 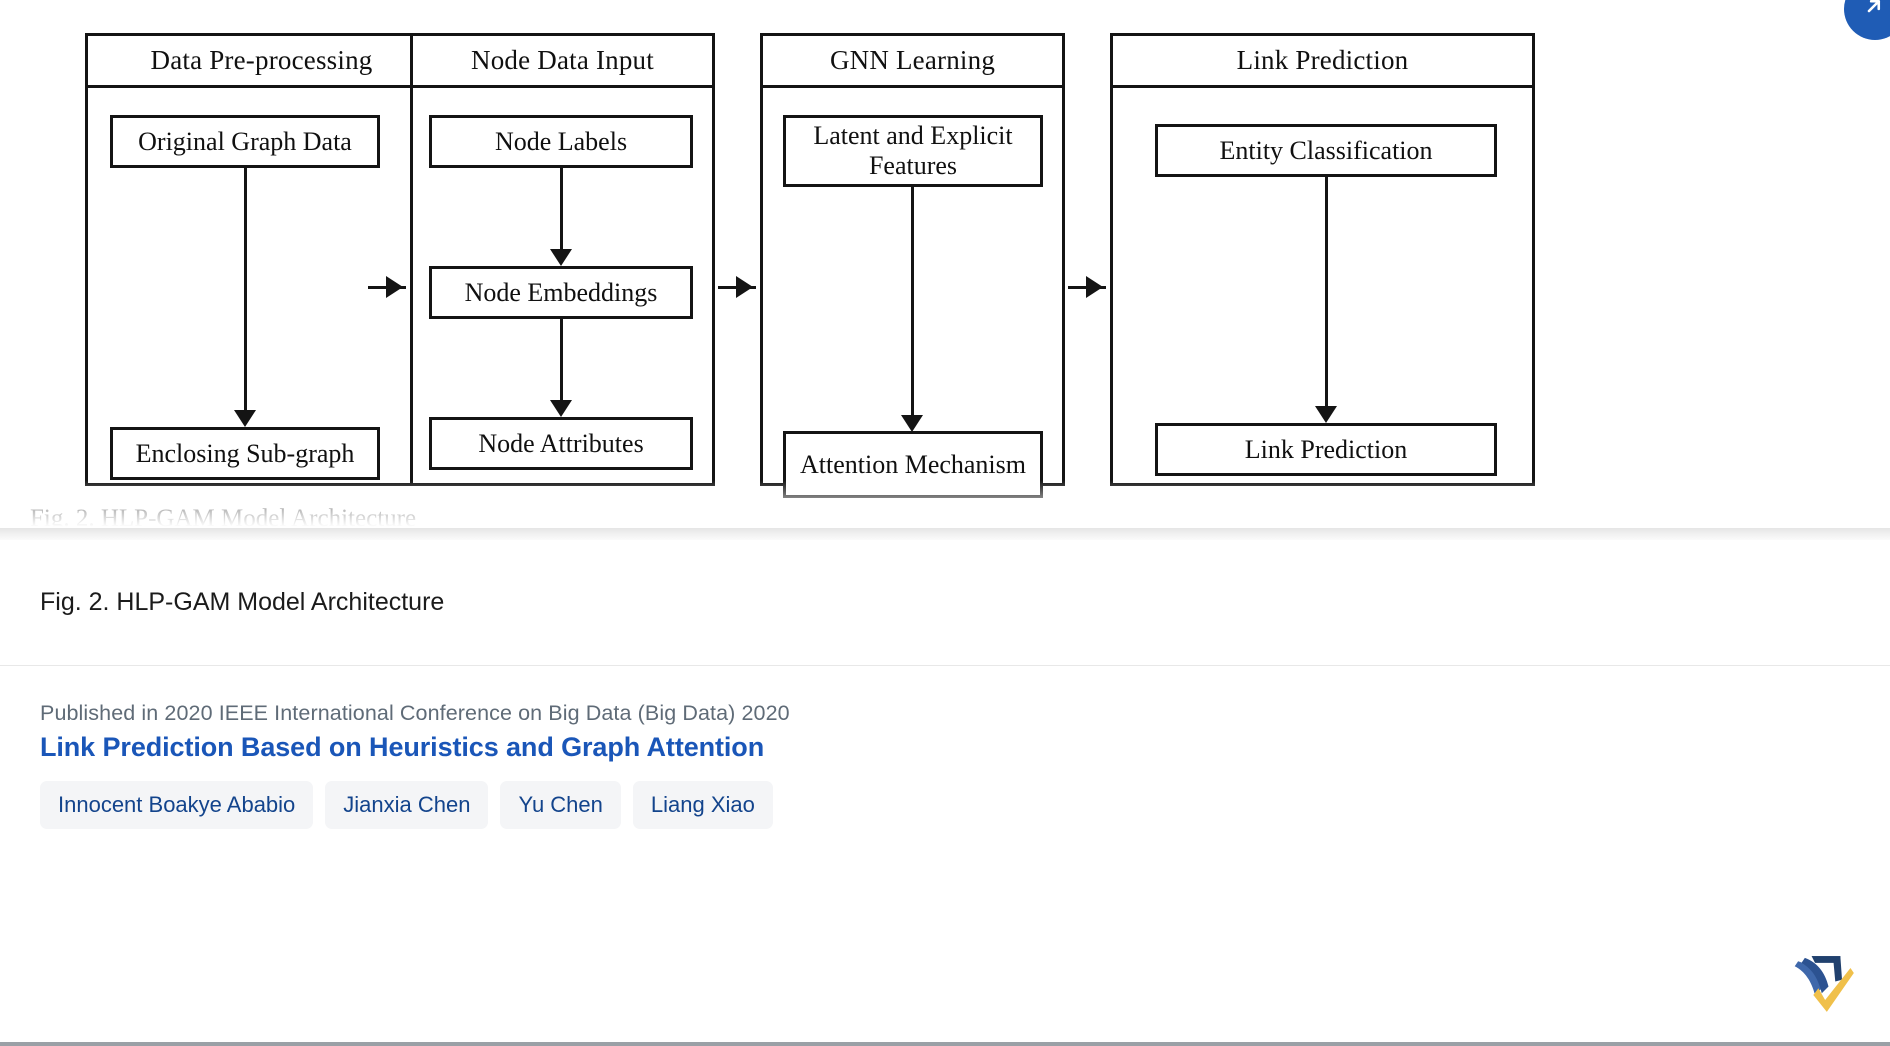 What do you see at coordinates (1326, 449) in the screenshot?
I see `diagram-node-link-prediction: Link Prediction` at bounding box center [1326, 449].